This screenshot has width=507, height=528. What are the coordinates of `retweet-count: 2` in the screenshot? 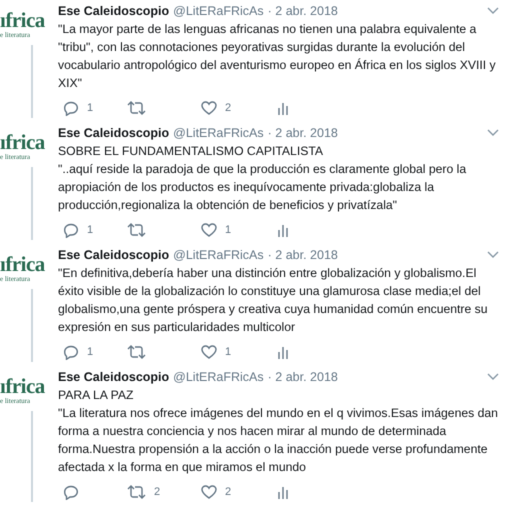 It's located at (157, 492).